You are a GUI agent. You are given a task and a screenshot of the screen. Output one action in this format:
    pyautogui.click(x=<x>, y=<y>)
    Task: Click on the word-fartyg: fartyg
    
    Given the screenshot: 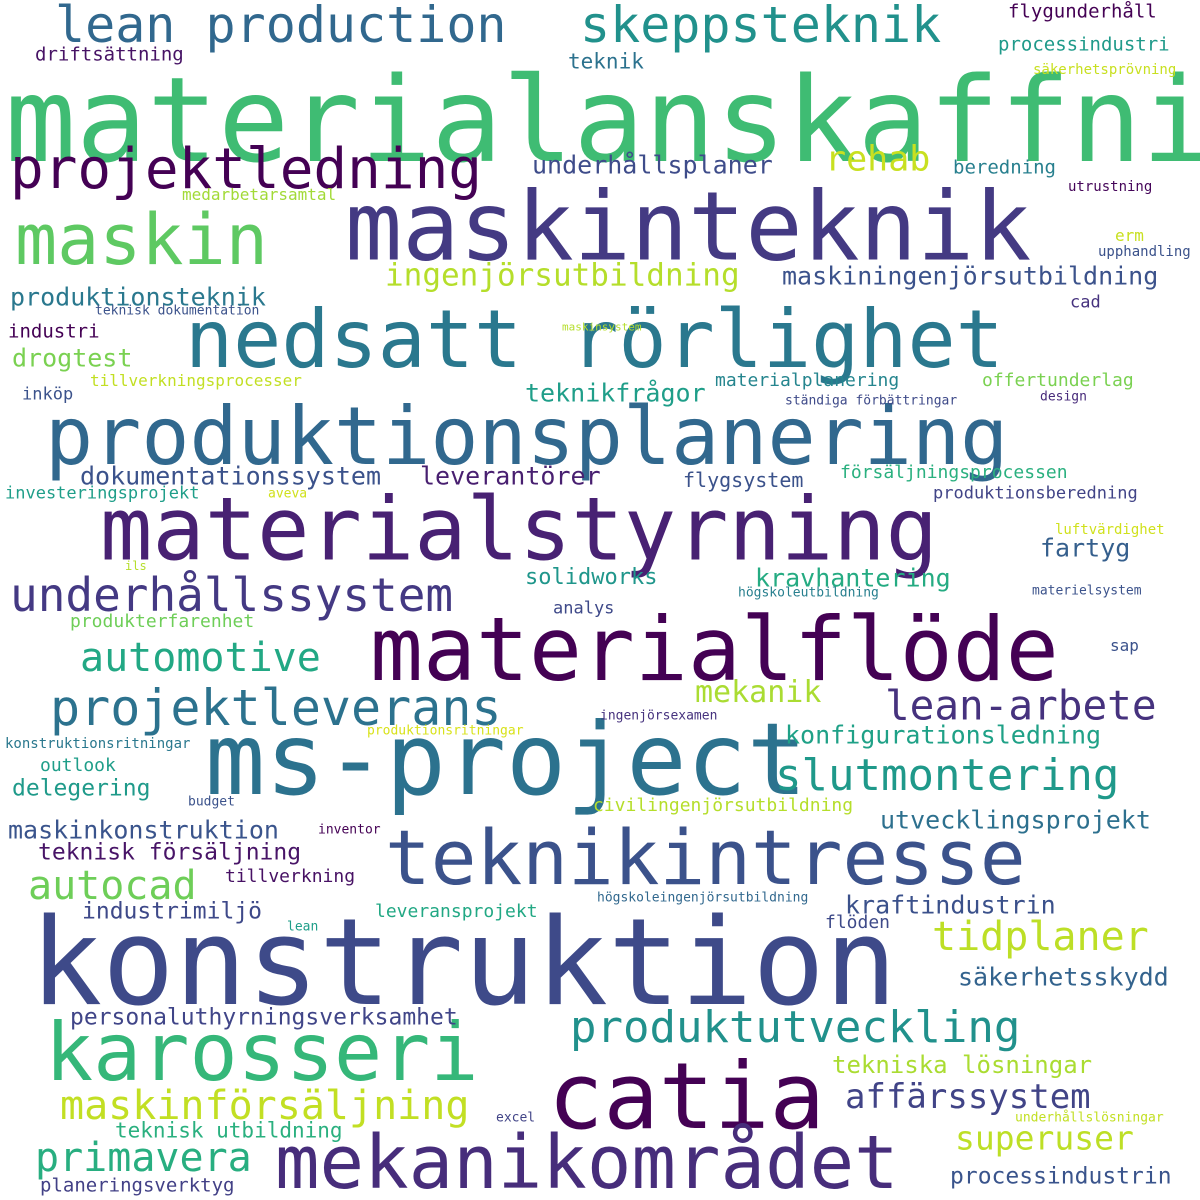 What is the action you would take?
    pyautogui.click(x=1085, y=548)
    